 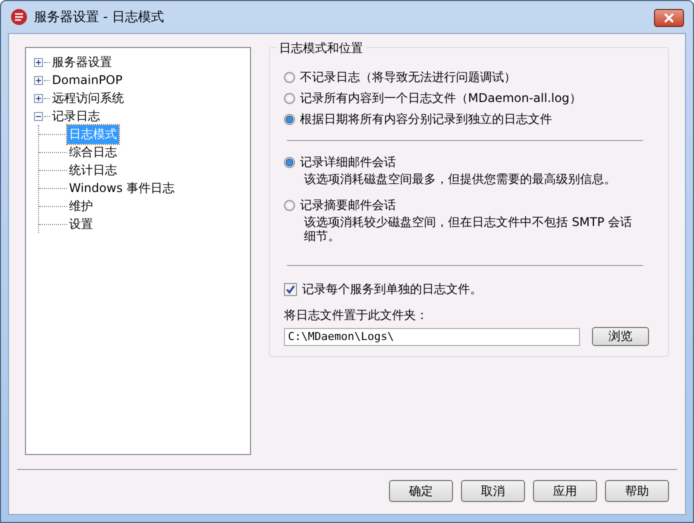 I want to click on tree-item: 记录日志, so click(x=76, y=116).